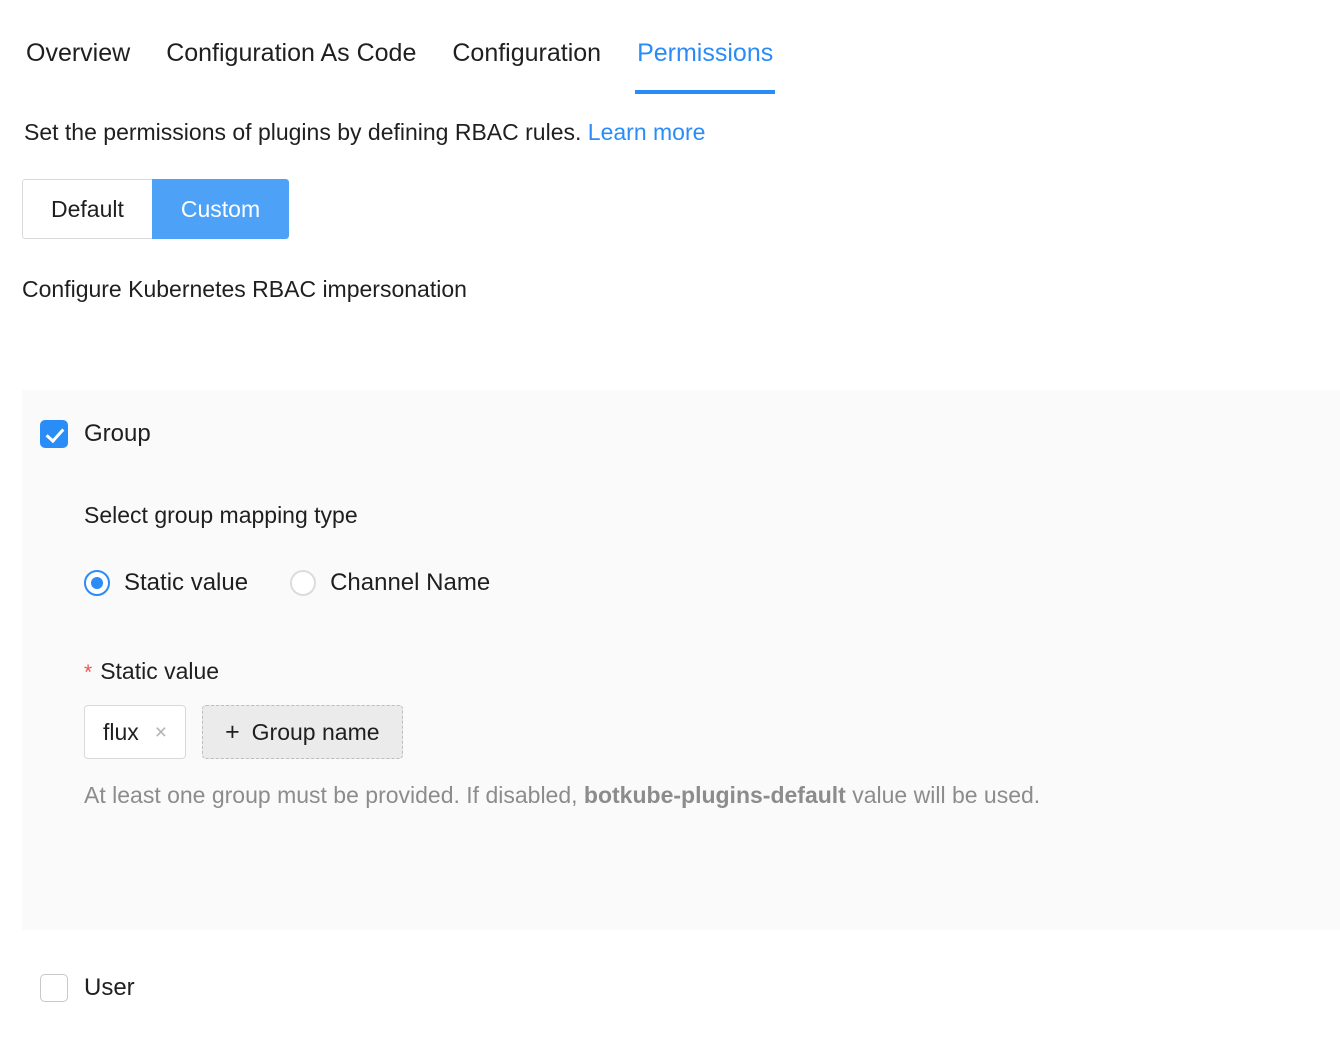 The height and width of the screenshot is (1056, 1340). I want to click on required-asterisk: *, so click(88, 672).